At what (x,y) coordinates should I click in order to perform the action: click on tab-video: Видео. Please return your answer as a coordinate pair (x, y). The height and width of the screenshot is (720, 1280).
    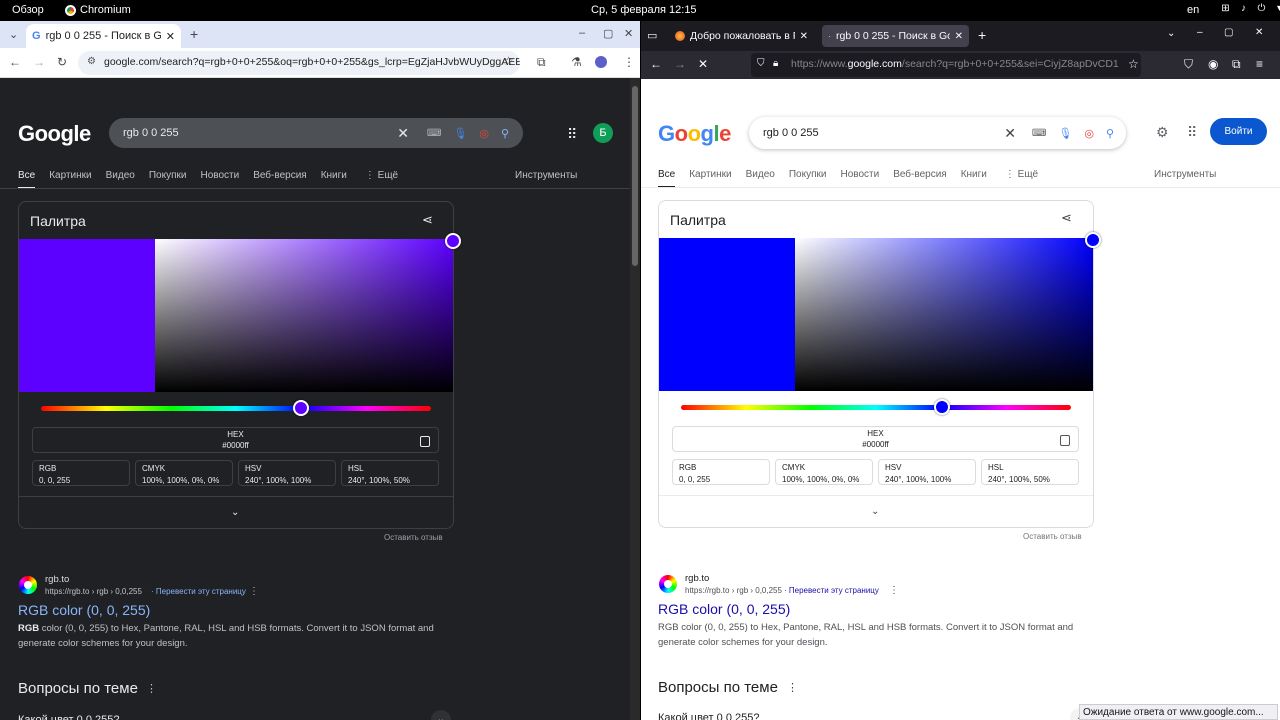
    Looking at the image, I should click on (760, 178).